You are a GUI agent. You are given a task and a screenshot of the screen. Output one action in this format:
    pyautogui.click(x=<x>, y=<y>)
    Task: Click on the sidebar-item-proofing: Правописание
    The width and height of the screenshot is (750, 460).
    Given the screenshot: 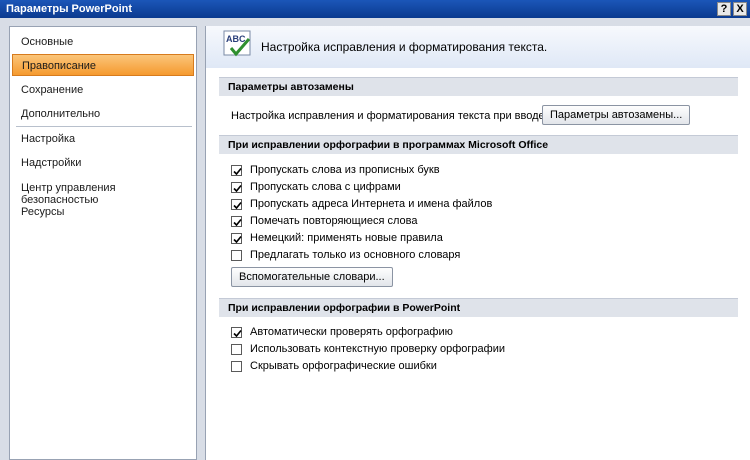 What is the action you would take?
    pyautogui.click(x=103, y=65)
    